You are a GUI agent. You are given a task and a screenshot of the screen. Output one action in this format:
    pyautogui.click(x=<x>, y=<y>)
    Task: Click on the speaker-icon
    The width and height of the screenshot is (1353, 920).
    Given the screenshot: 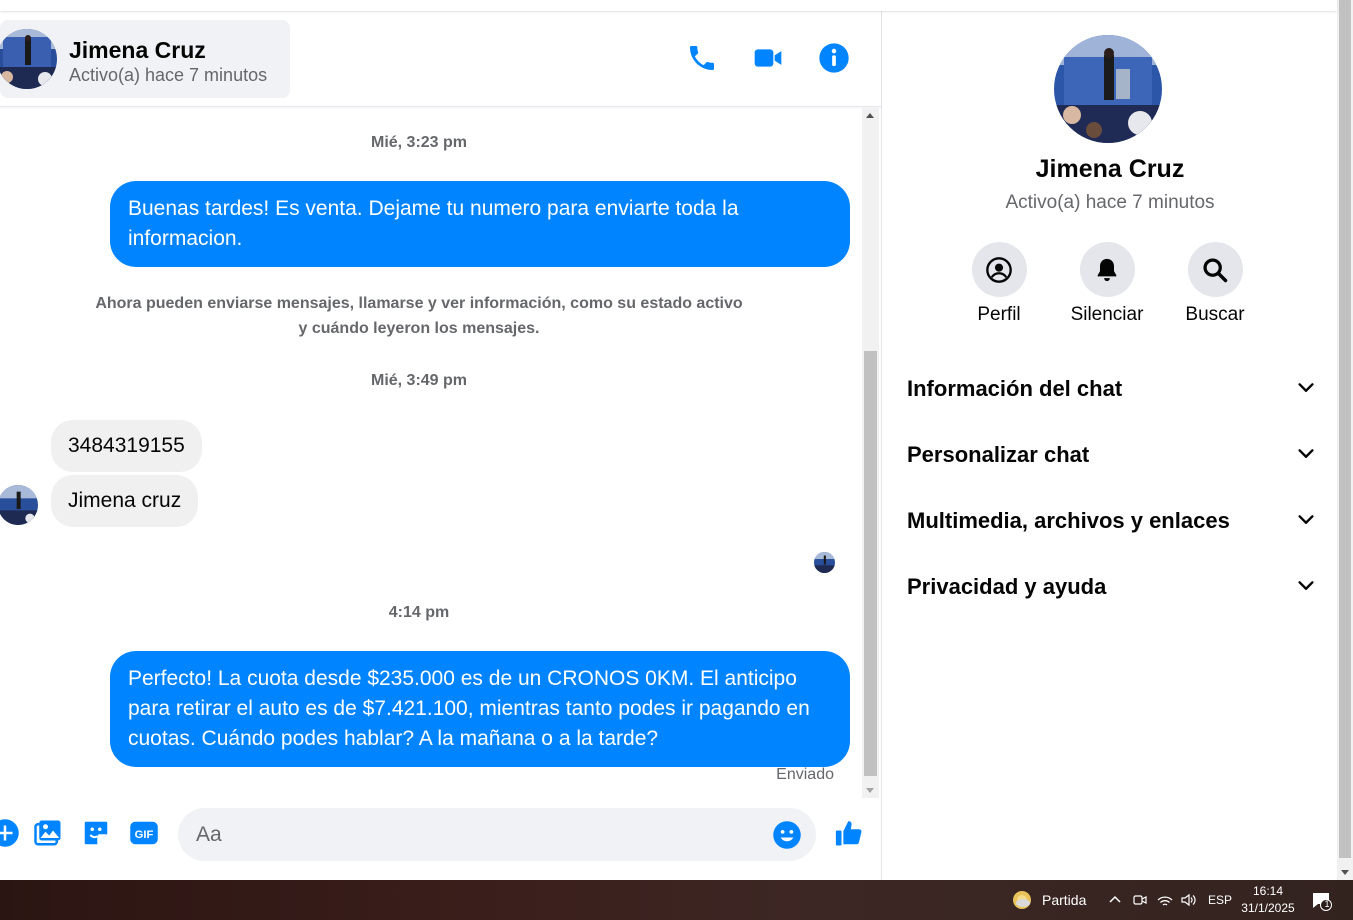 What is the action you would take?
    pyautogui.click(x=1188, y=900)
    